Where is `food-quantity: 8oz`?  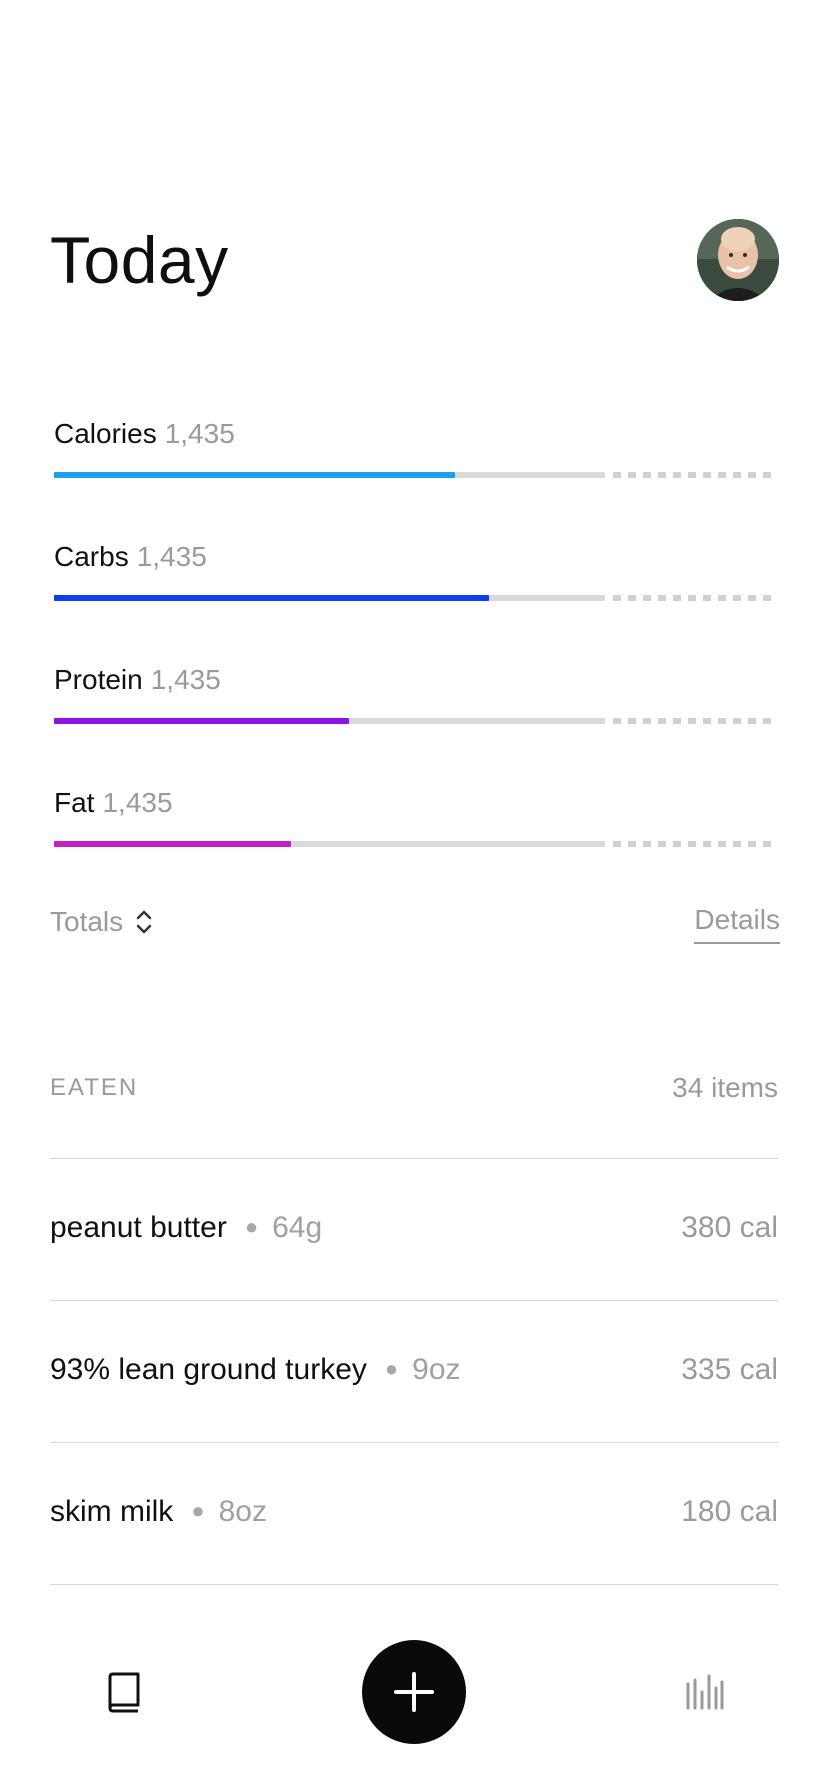 food-quantity: 8oz is located at coordinates (242, 1511).